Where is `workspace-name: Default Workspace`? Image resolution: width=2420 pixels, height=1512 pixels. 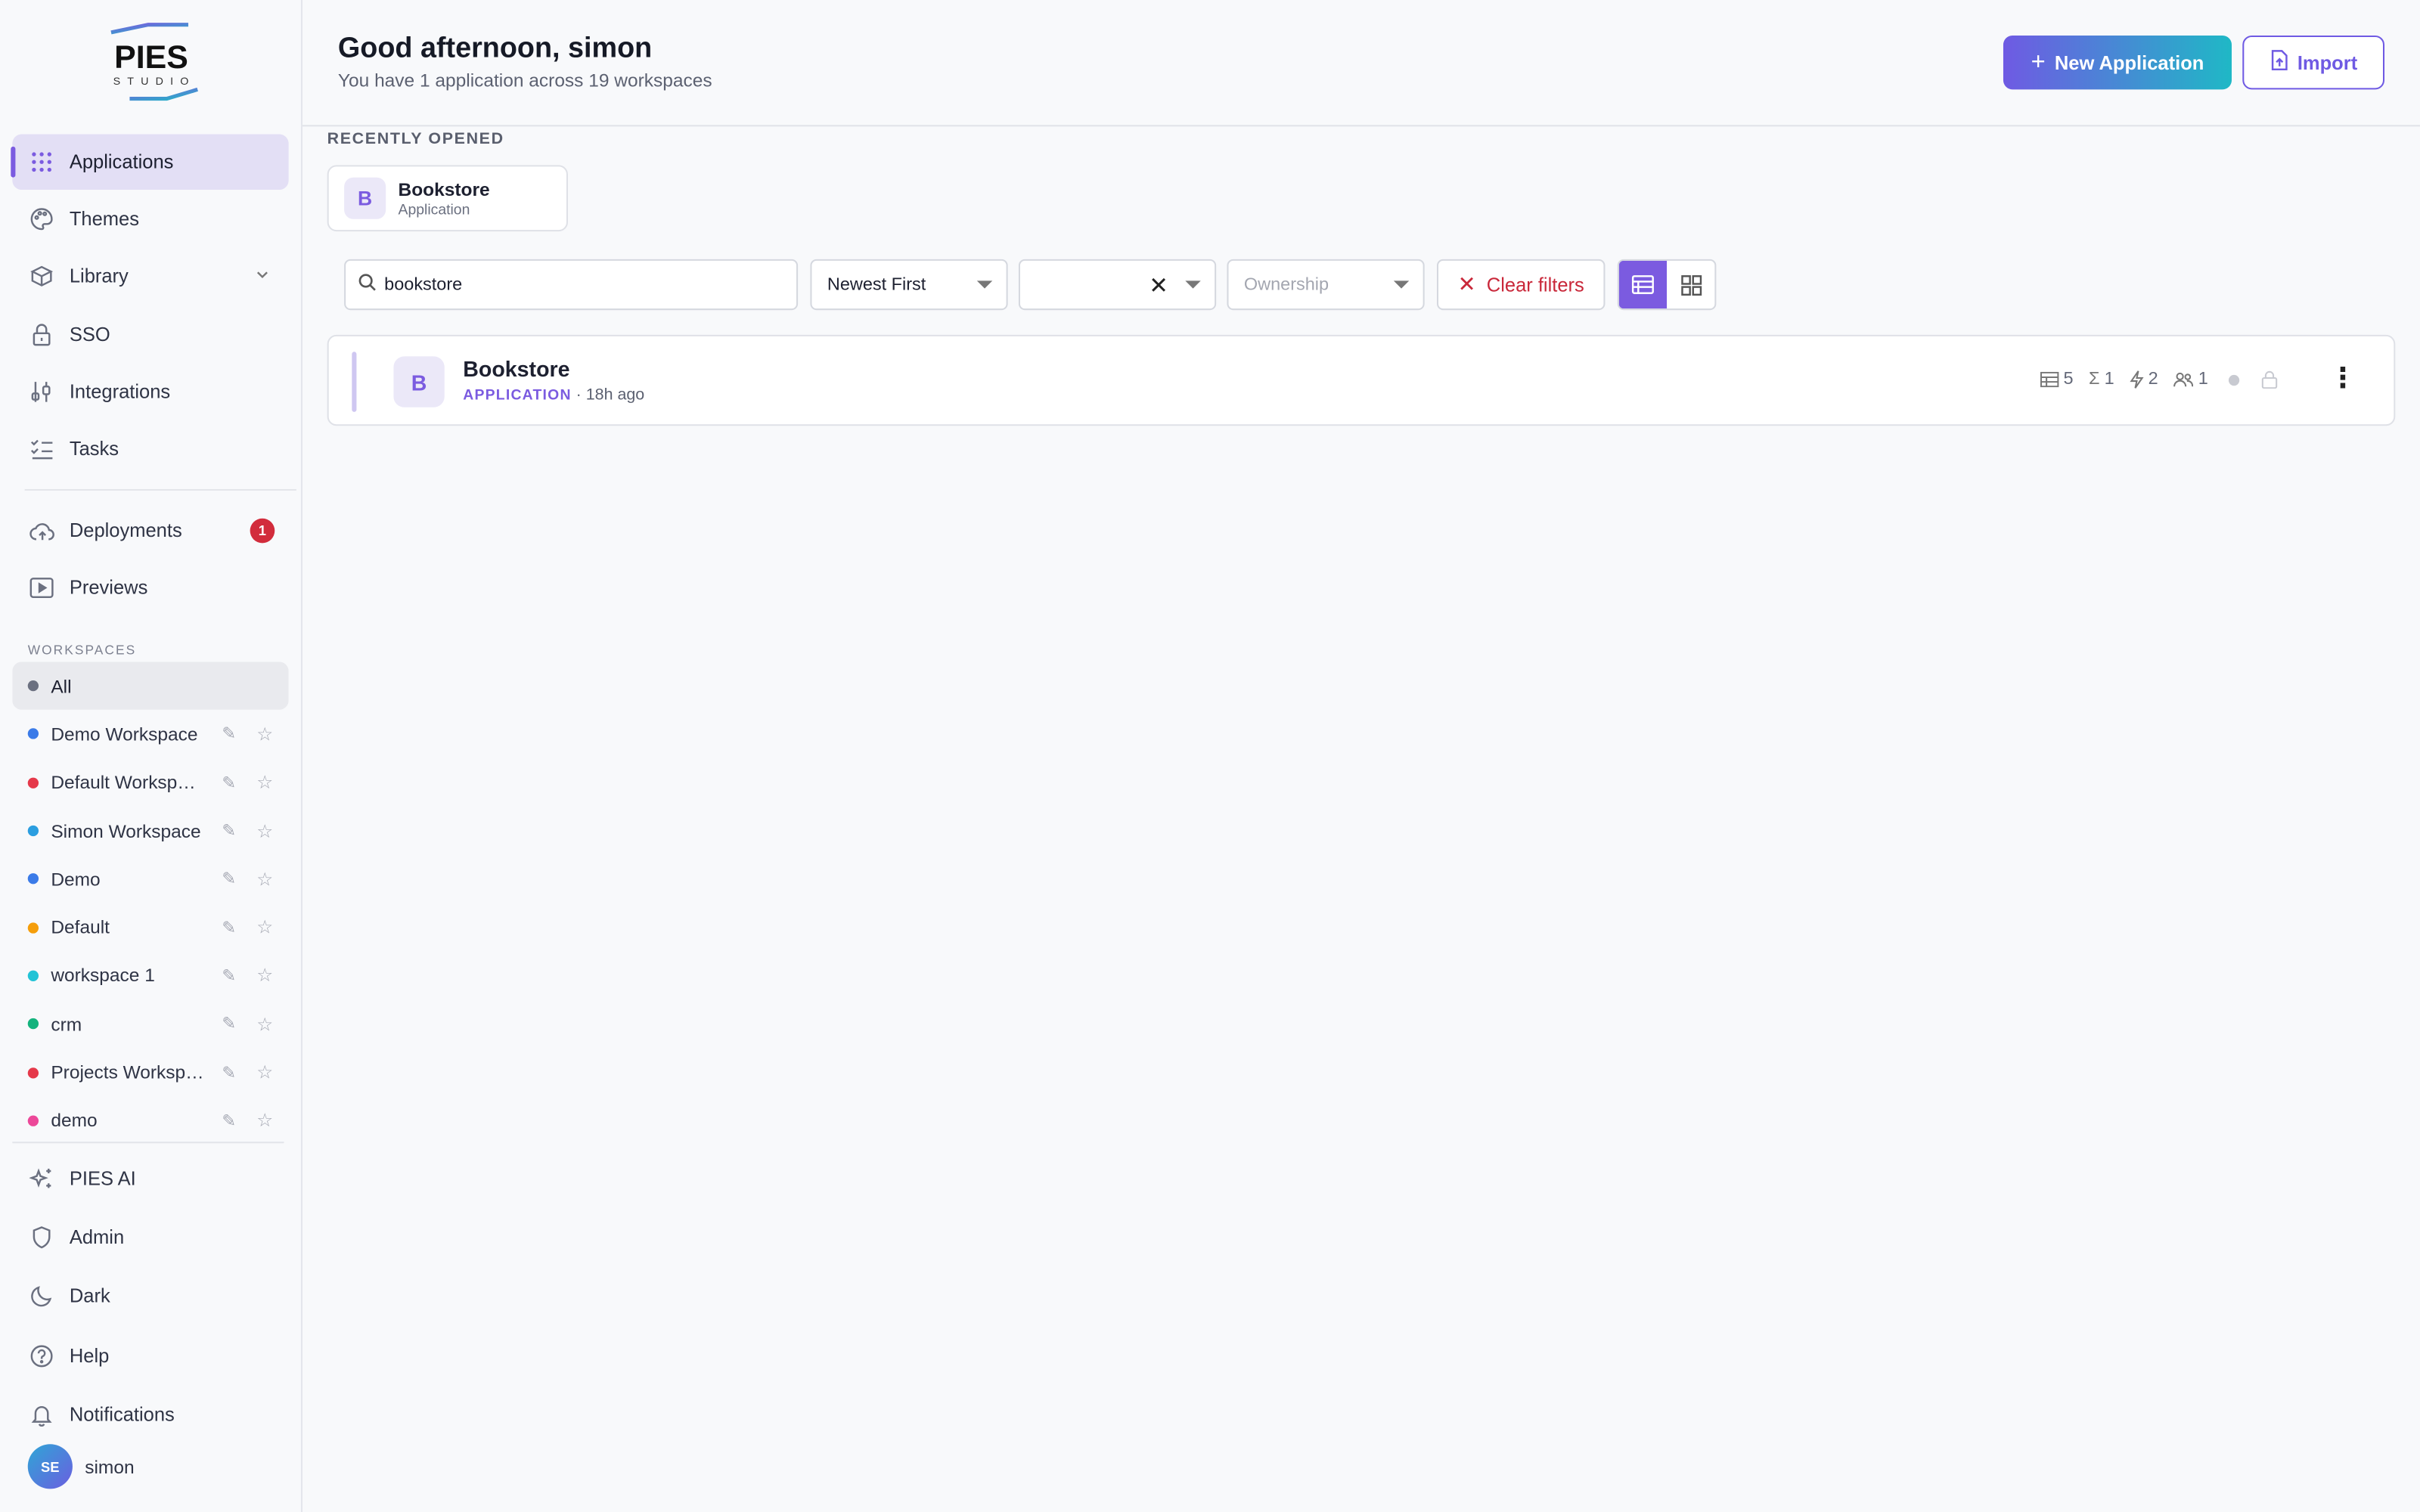
workspace-name: Default Workspace is located at coordinates (128, 783).